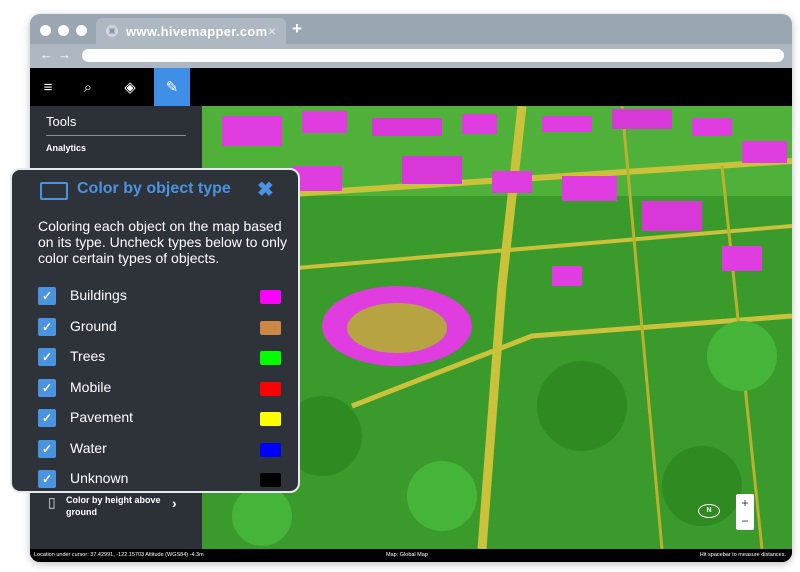 Image resolution: width=800 pixels, height=572 pixels. I want to click on chart-icon, so click(54, 191).